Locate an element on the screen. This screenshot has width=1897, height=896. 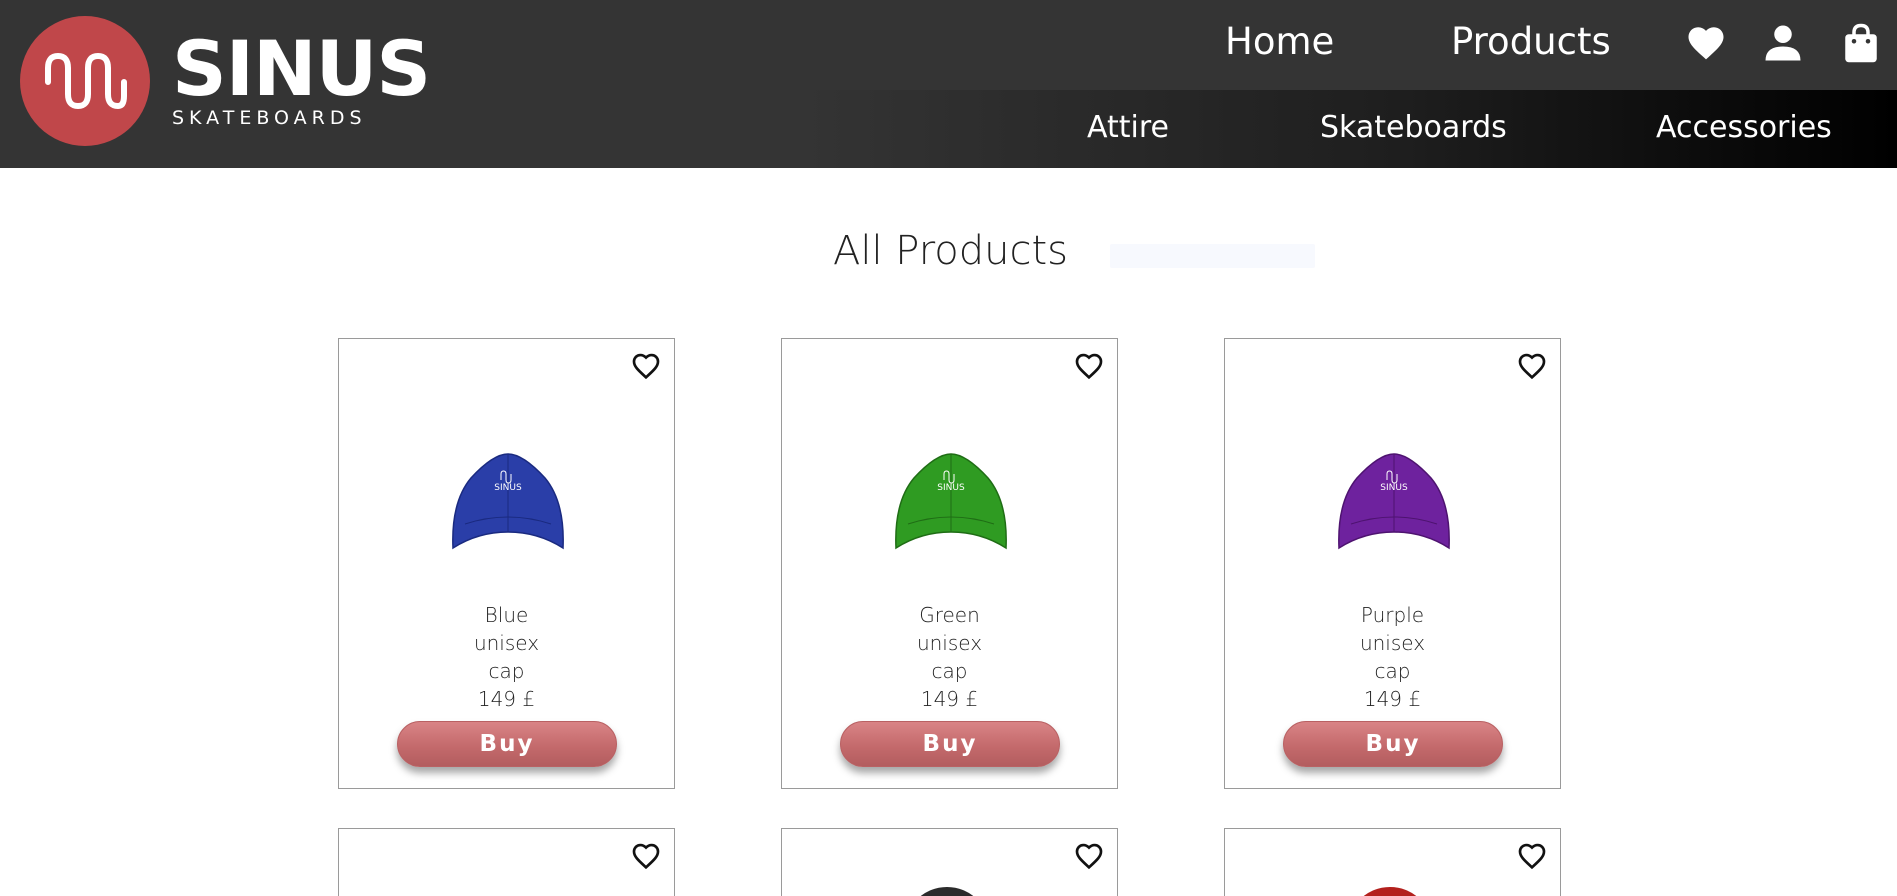
purple-cap-image: SINUS is located at coordinates (1394, 501).